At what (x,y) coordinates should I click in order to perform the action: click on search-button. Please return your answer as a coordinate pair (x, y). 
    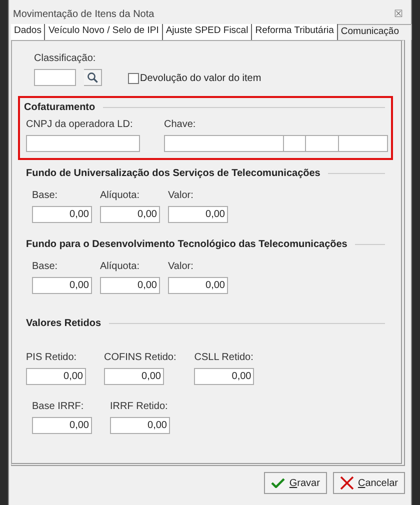
    Looking at the image, I should click on (93, 77).